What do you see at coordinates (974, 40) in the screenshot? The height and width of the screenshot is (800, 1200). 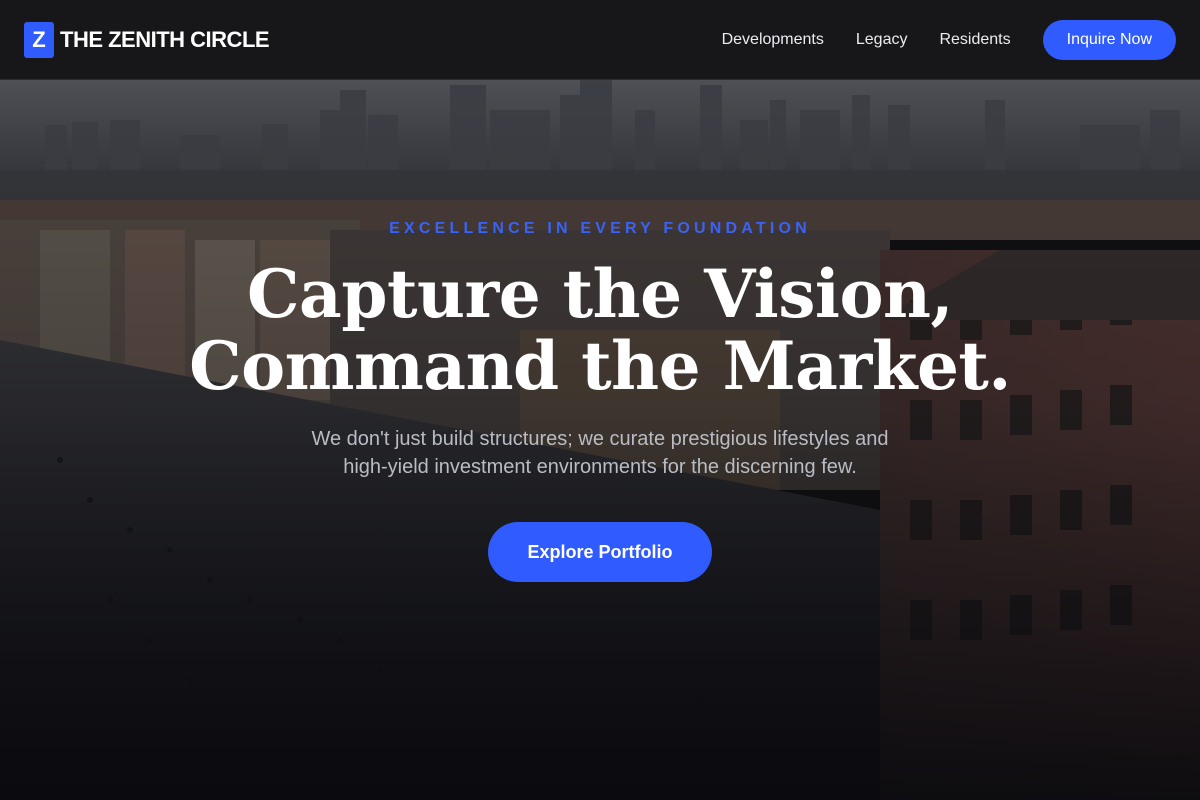 I see `nav-link-residents: Residents` at bounding box center [974, 40].